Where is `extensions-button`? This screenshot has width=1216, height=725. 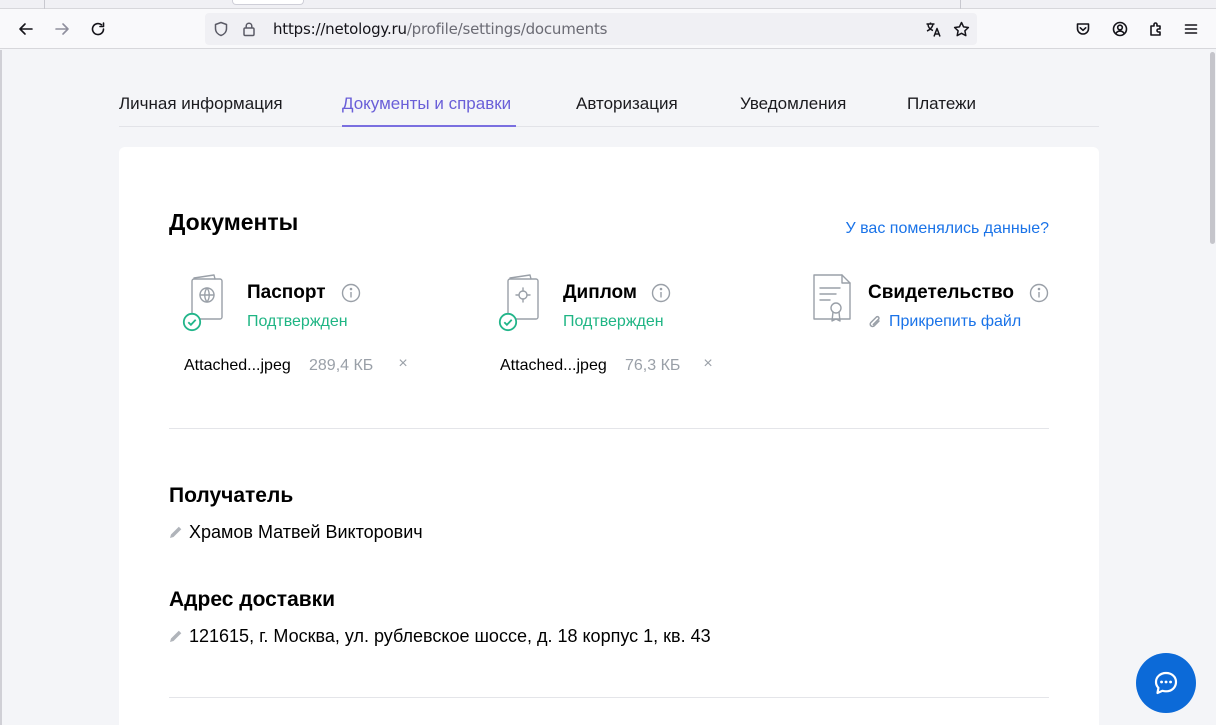
extensions-button is located at coordinates (1156, 29).